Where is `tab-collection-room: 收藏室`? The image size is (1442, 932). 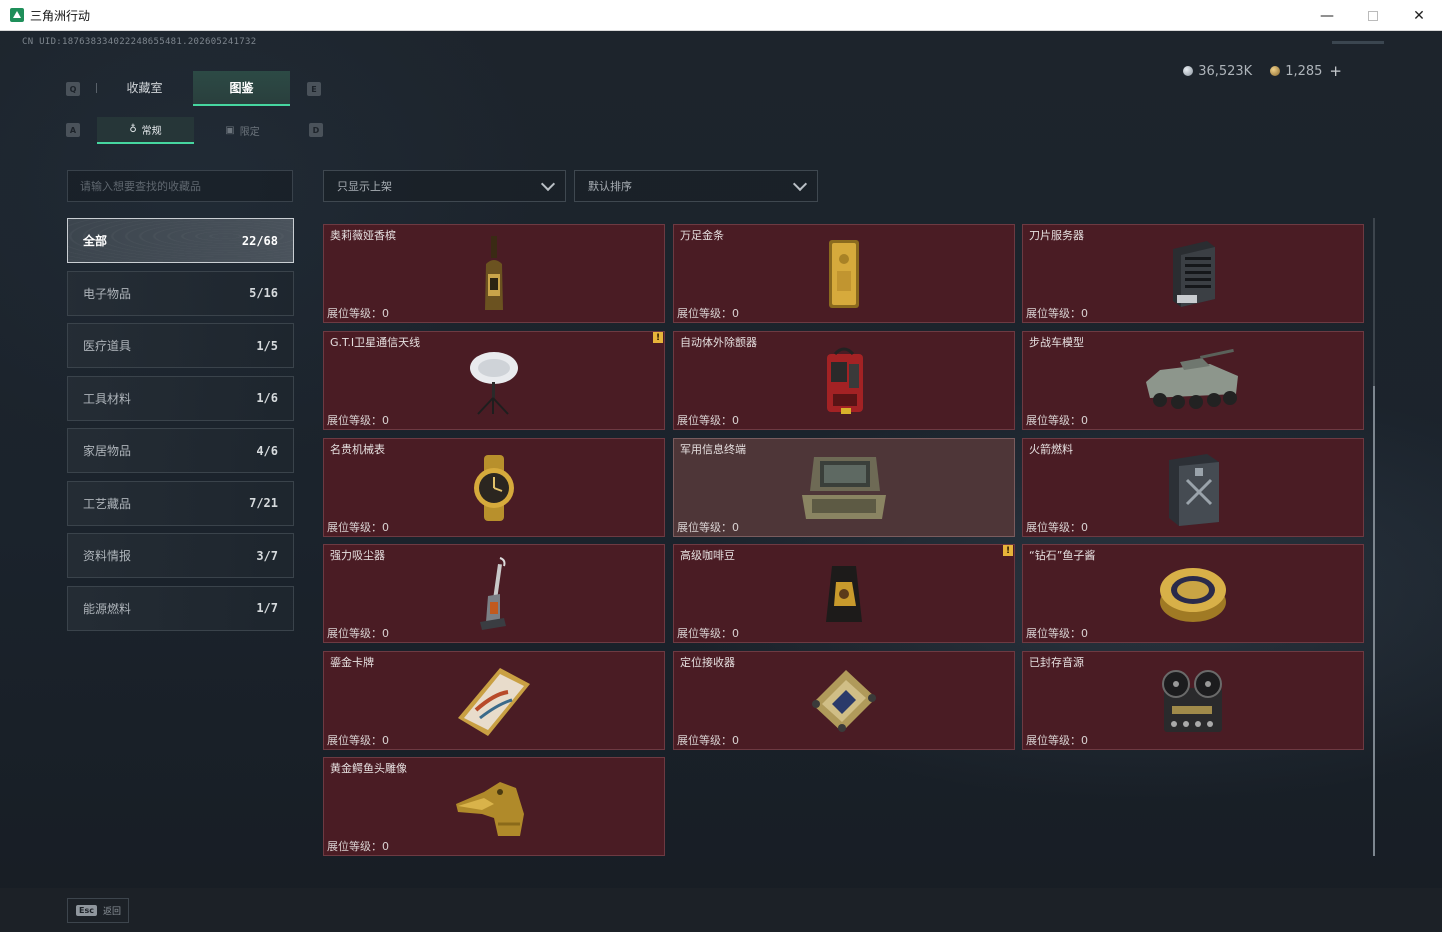
tab-collection-room: 收藏室 is located at coordinates (144, 88).